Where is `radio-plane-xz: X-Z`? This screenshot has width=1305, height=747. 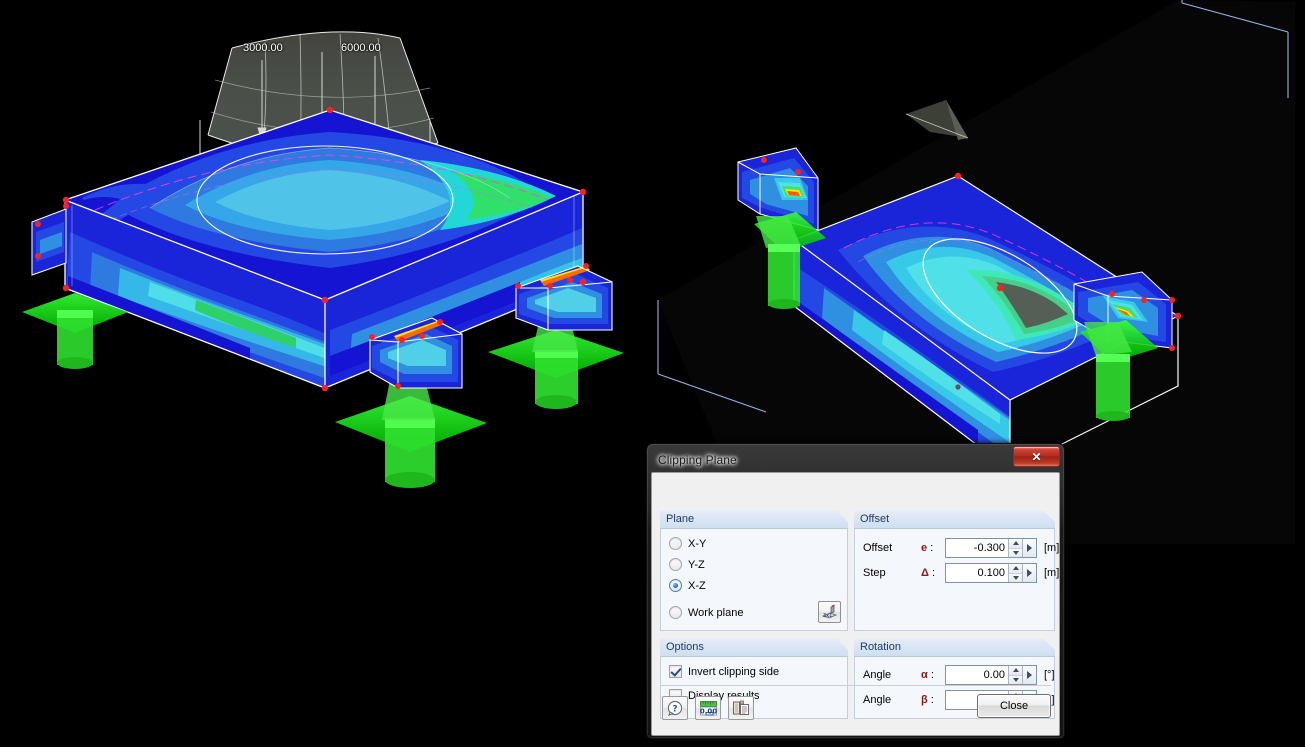 radio-plane-xz: X-Z is located at coordinates (687, 585).